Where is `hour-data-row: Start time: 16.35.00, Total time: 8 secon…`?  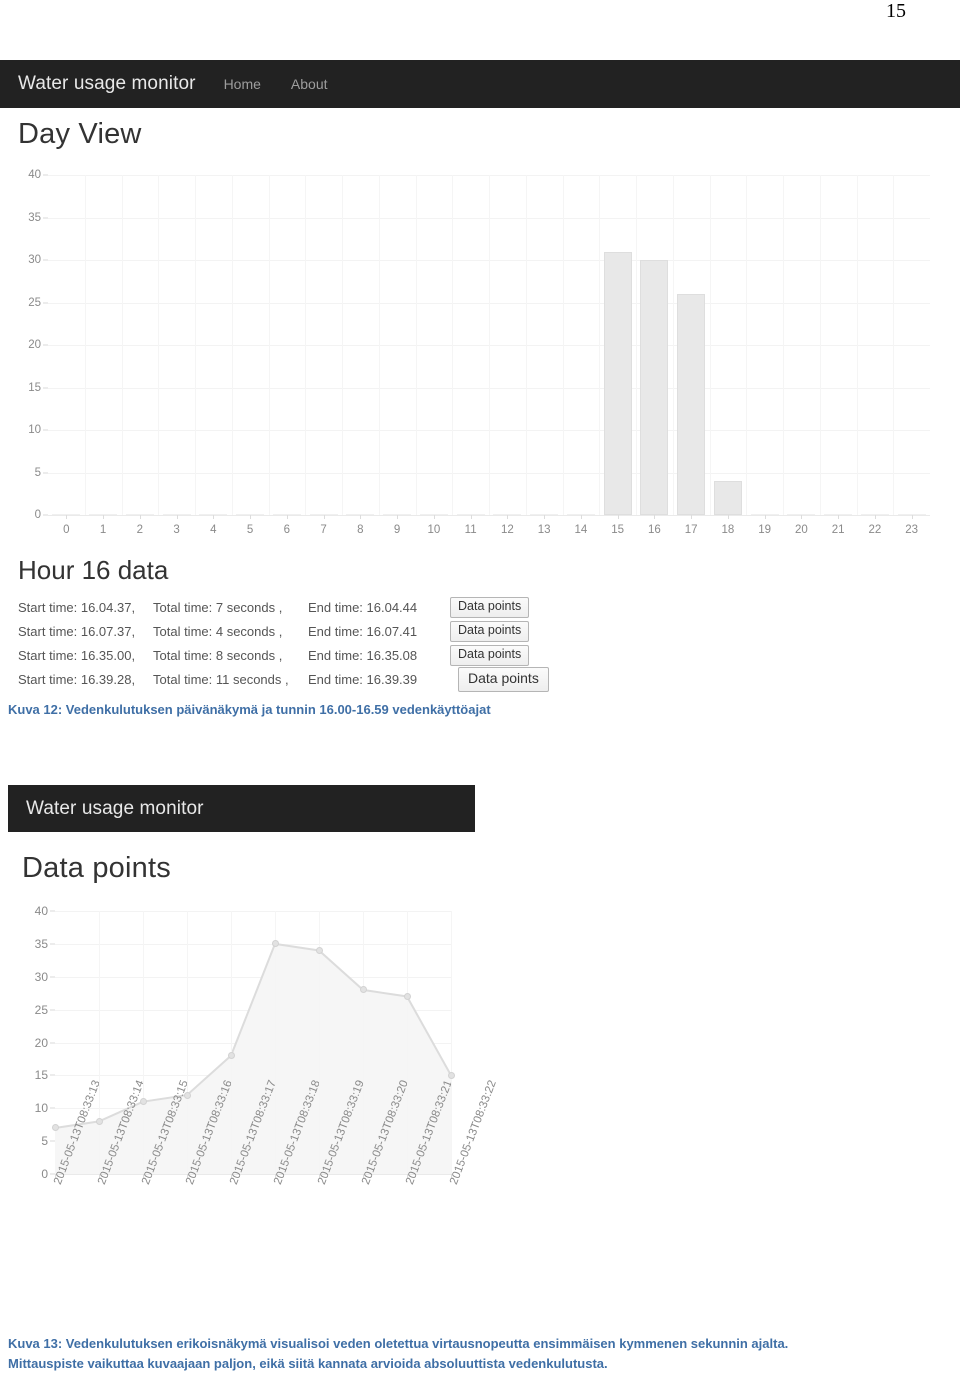 hour-data-row: Start time: 16.35.00, Total time: 8 secon… is located at coordinates (274, 655).